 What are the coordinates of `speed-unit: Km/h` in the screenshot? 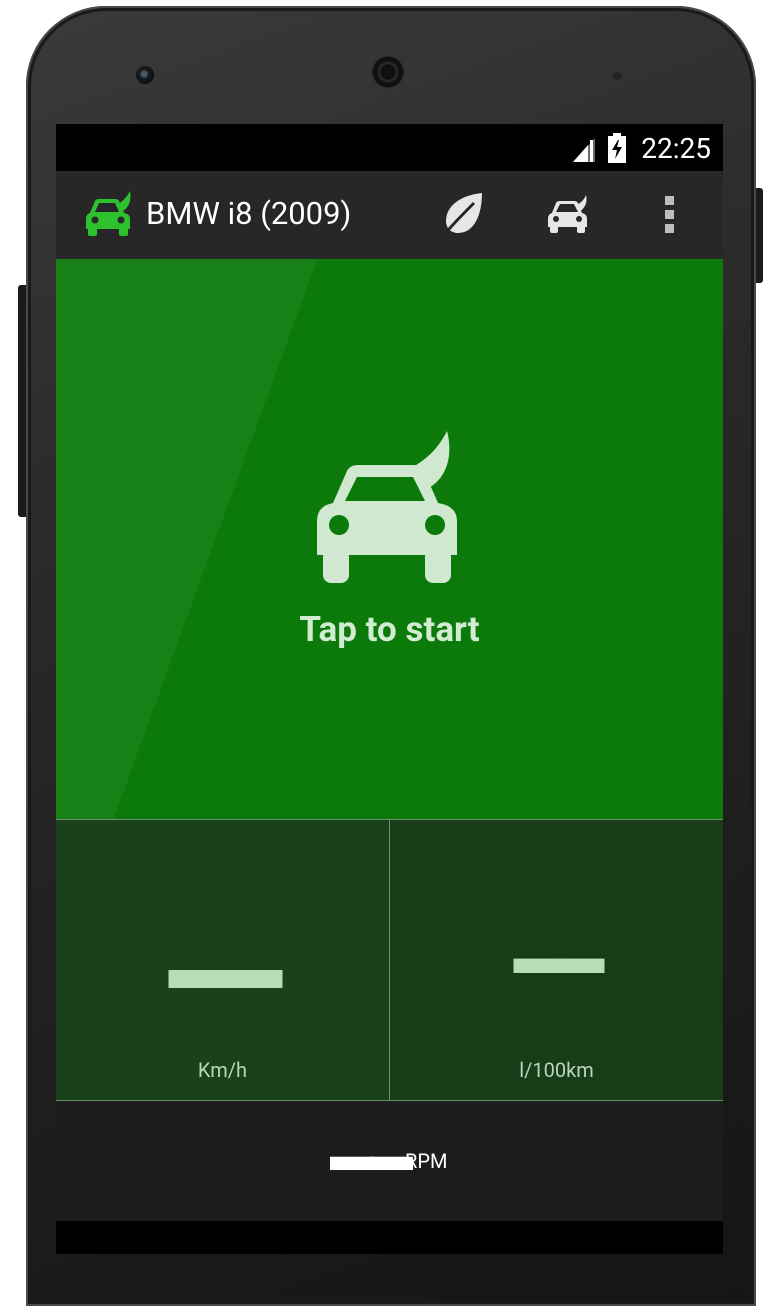 It's located at (222, 1070).